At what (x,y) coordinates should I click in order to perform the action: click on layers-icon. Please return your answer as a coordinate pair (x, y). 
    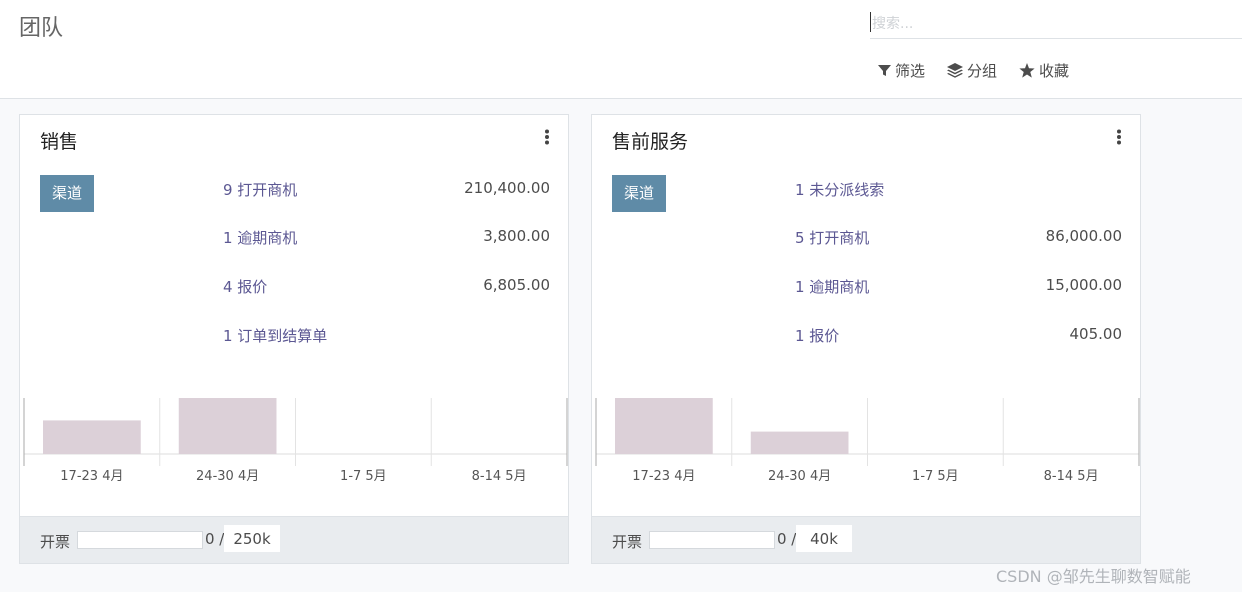
    Looking at the image, I should click on (955, 70).